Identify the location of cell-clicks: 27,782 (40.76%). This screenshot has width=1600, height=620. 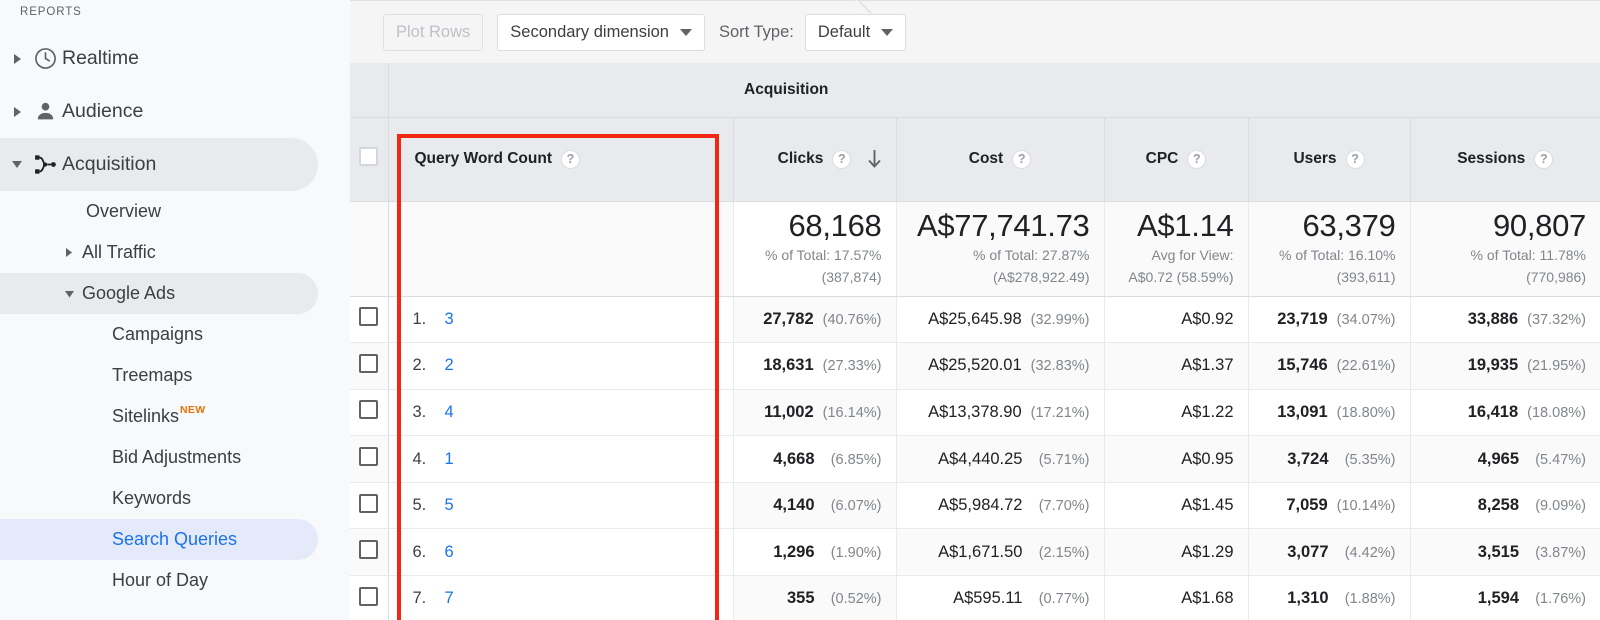
(814, 320).